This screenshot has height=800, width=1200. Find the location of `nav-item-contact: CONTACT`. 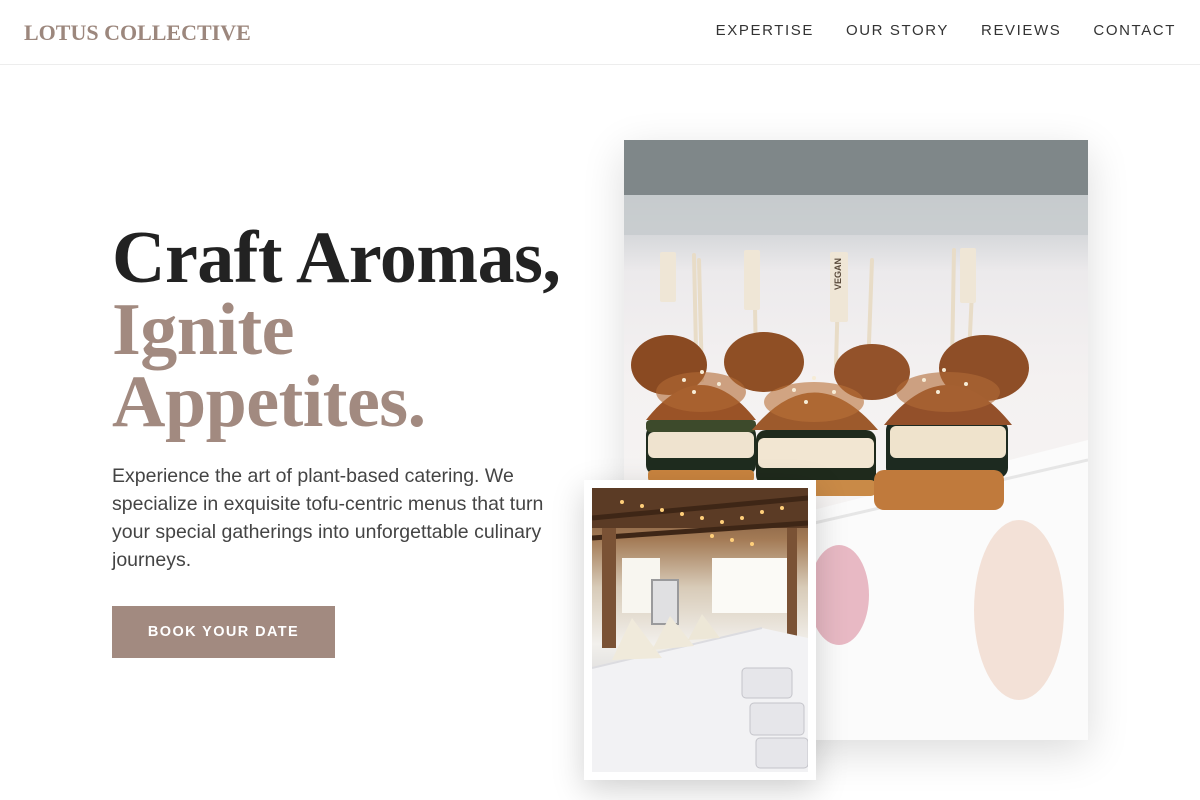

nav-item-contact: CONTACT is located at coordinates (1134, 30).